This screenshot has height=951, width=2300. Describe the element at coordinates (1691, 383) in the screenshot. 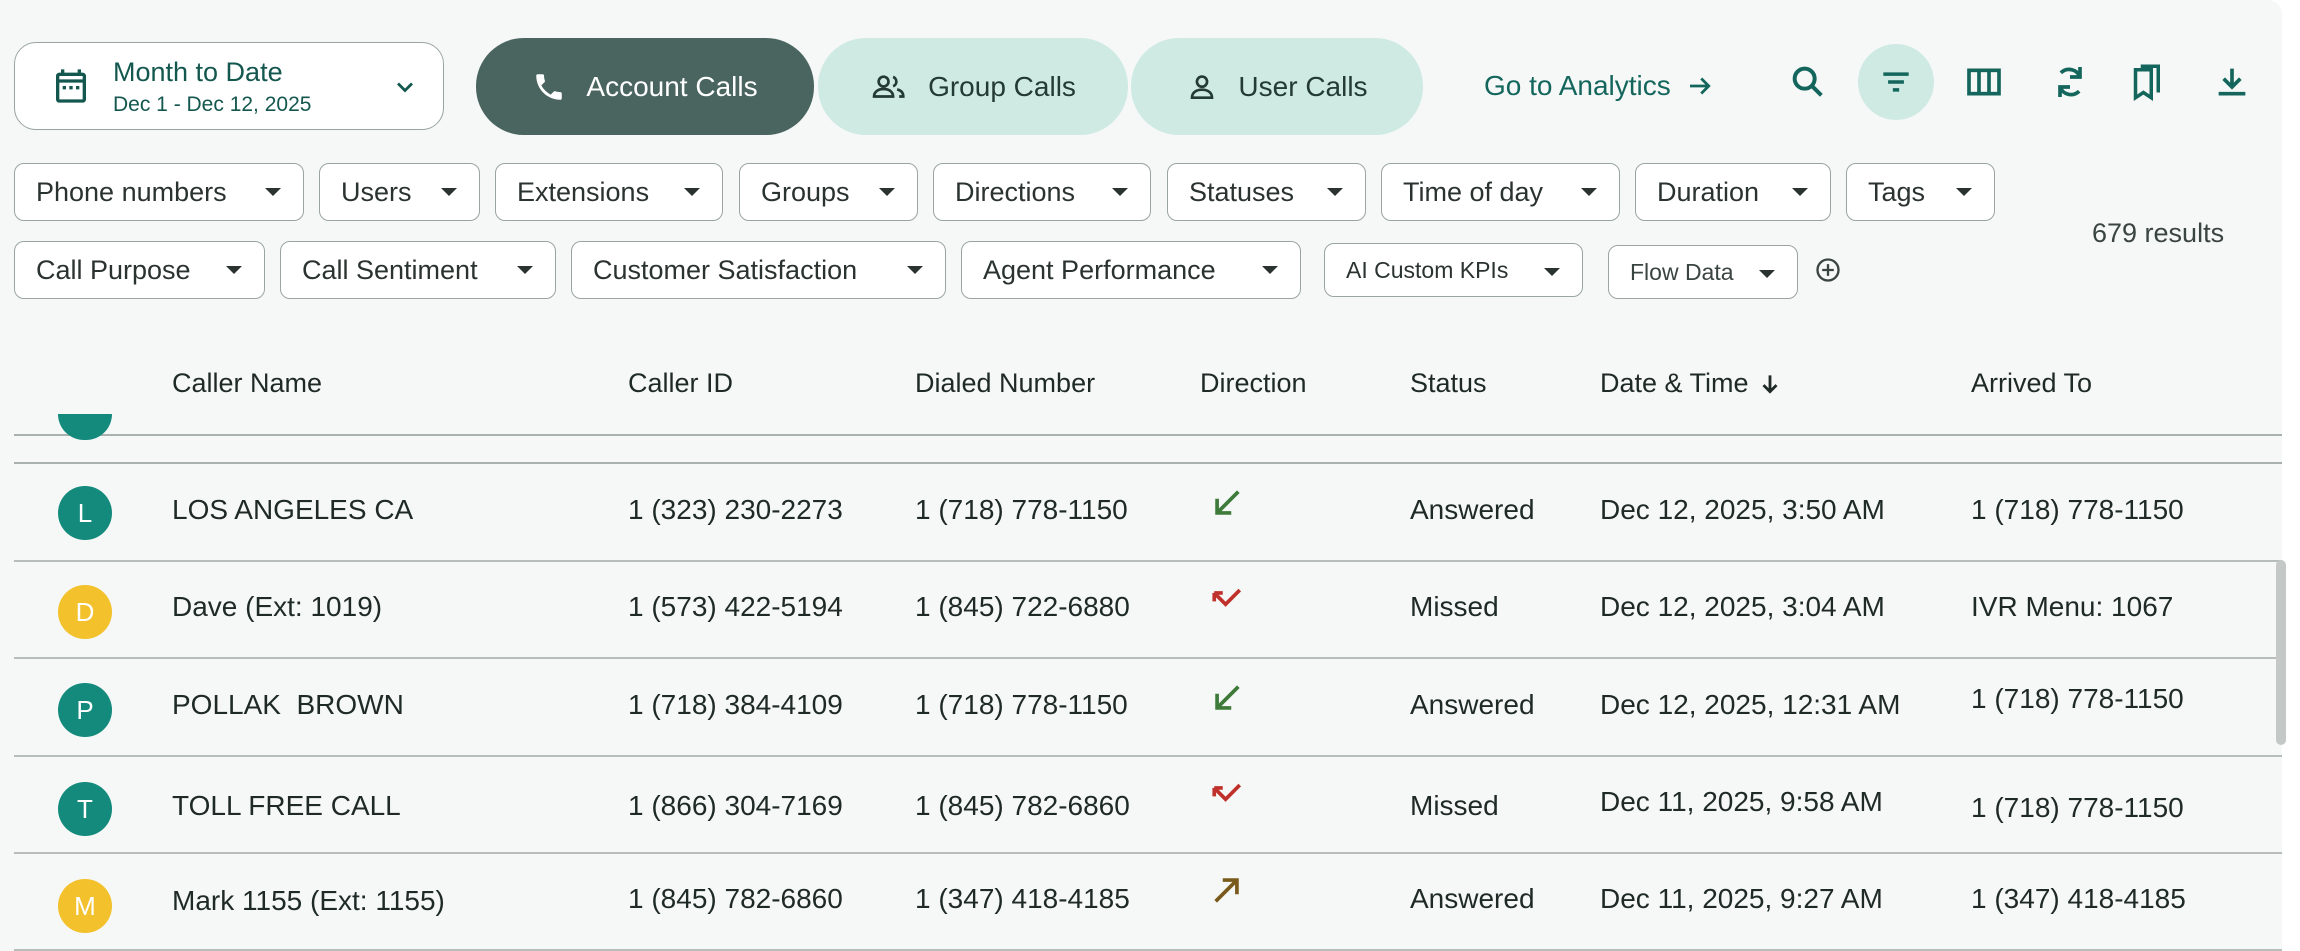

I see `column-date-time: Date & Time` at that location.